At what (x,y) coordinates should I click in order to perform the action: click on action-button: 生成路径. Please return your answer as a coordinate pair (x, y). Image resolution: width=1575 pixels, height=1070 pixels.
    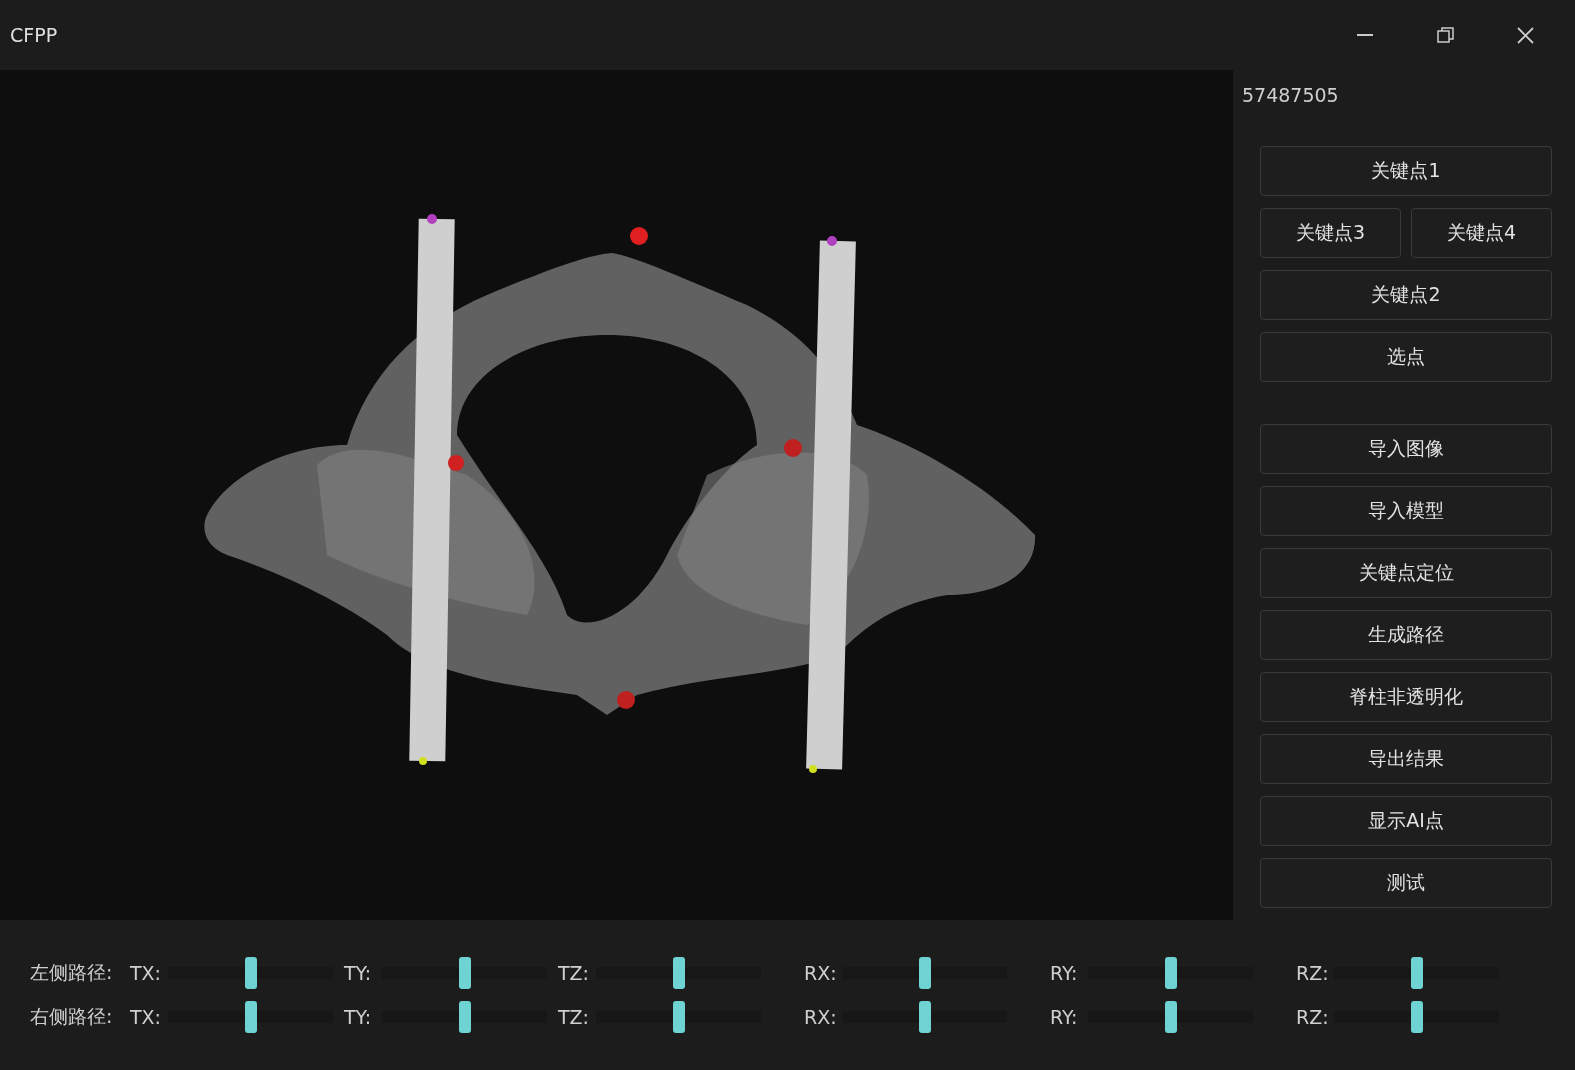
    Looking at the image, I should click on (1406, 635).